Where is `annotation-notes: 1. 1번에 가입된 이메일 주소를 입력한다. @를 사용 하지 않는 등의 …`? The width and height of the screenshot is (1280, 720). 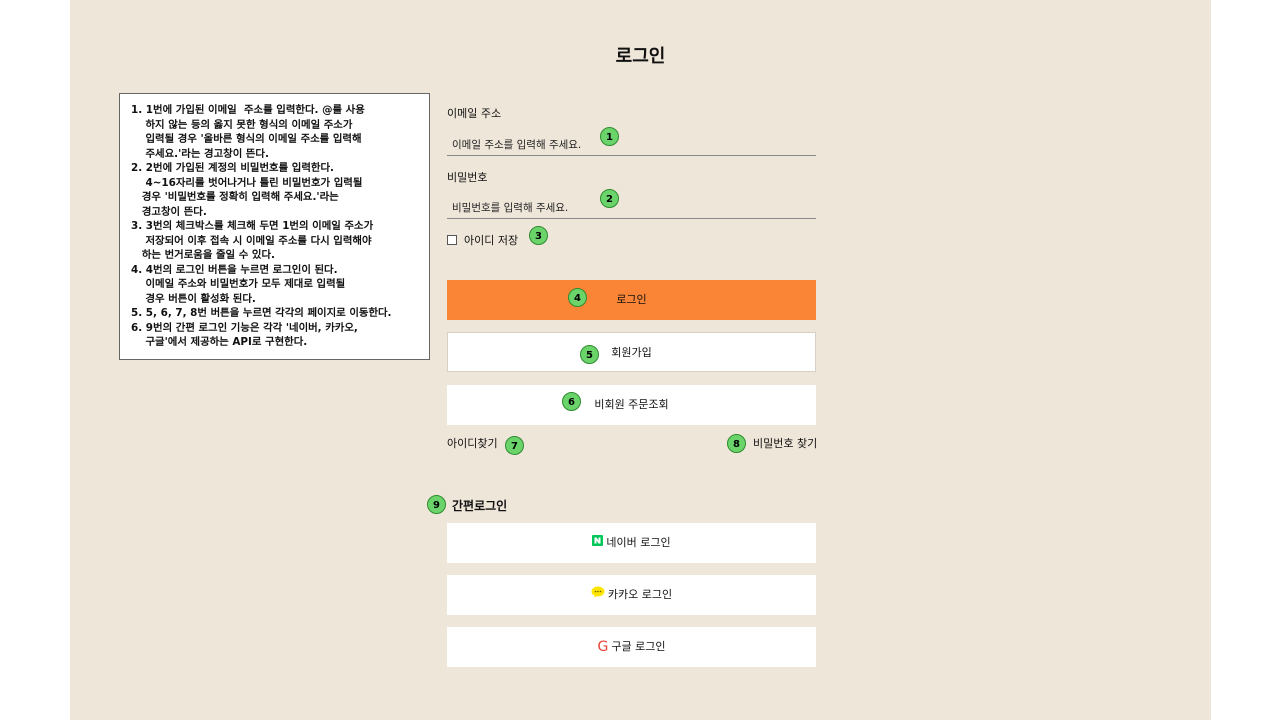
annotation-notes: 1. 1번에 가입된 이메일 주소를 입력한다. @를 사용 하지 않는 등의 … is located at coordinates (274, 226).